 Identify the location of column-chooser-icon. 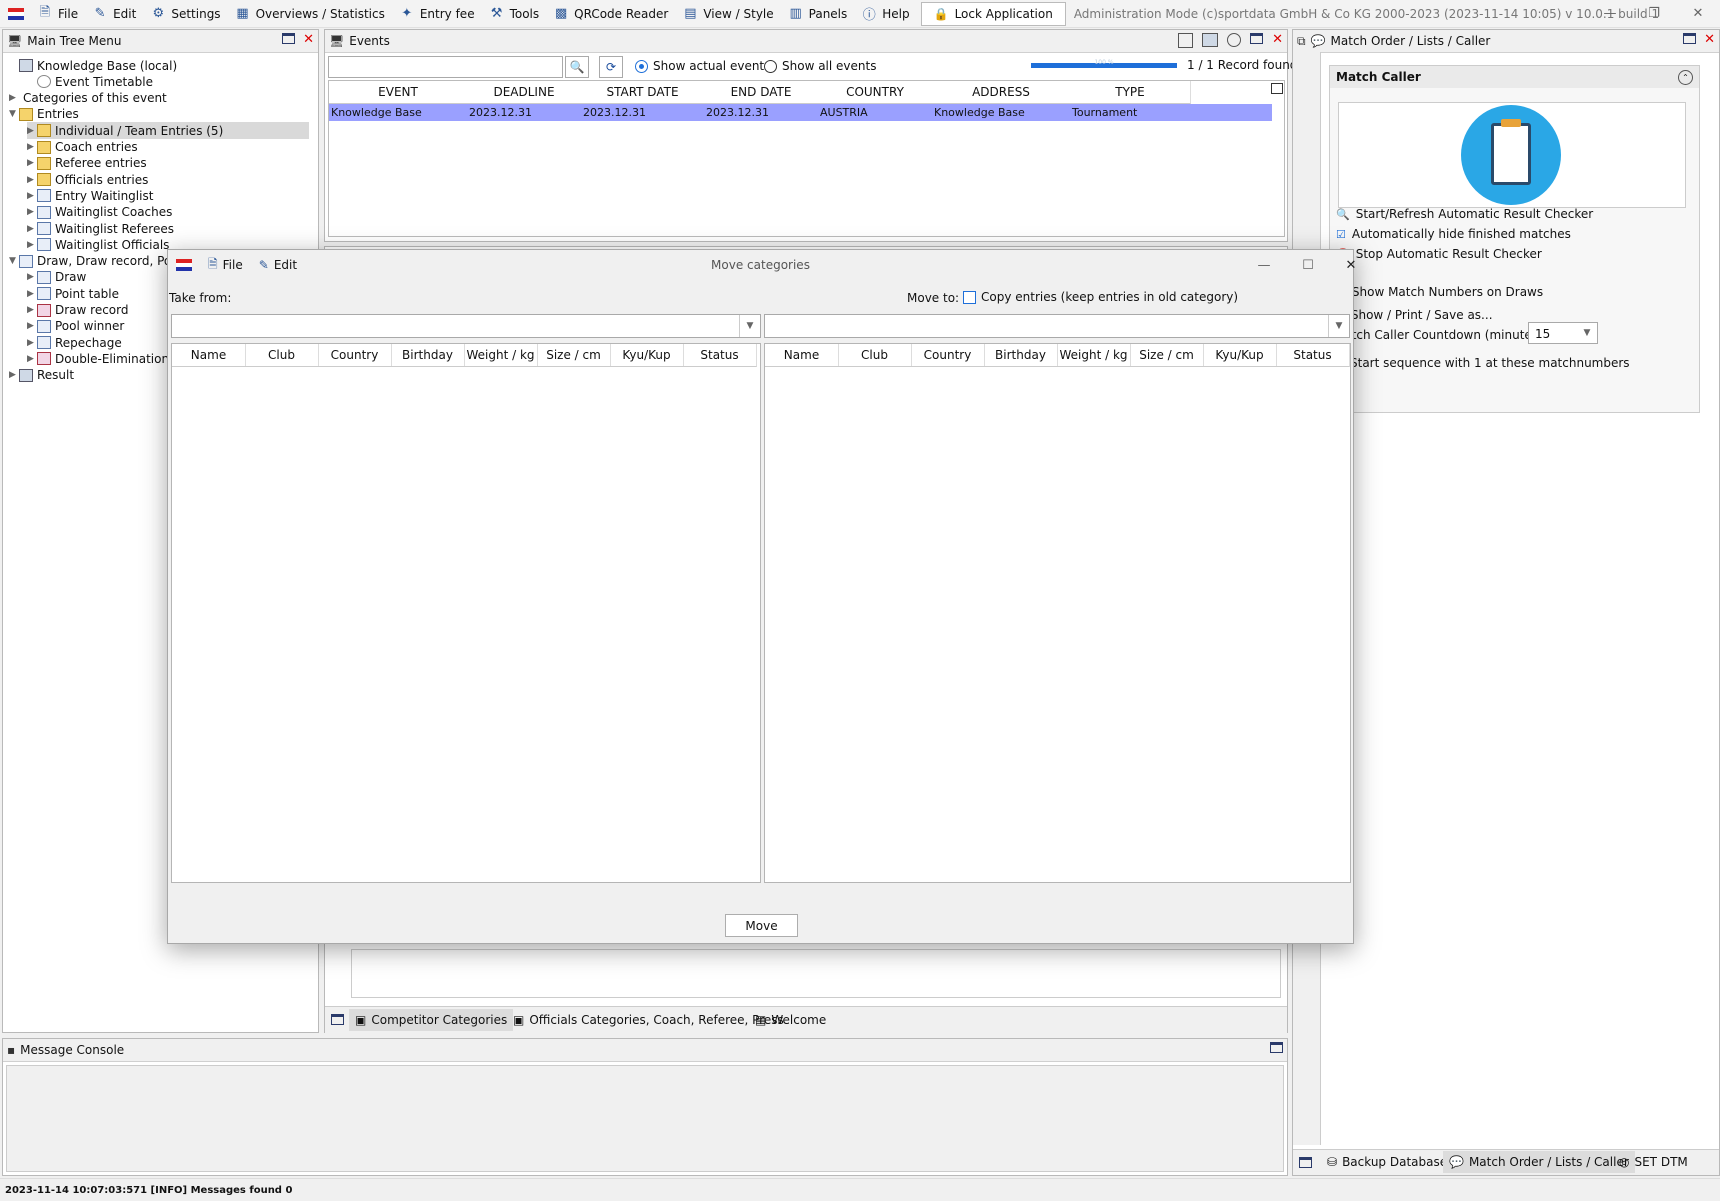
(1277, 88).